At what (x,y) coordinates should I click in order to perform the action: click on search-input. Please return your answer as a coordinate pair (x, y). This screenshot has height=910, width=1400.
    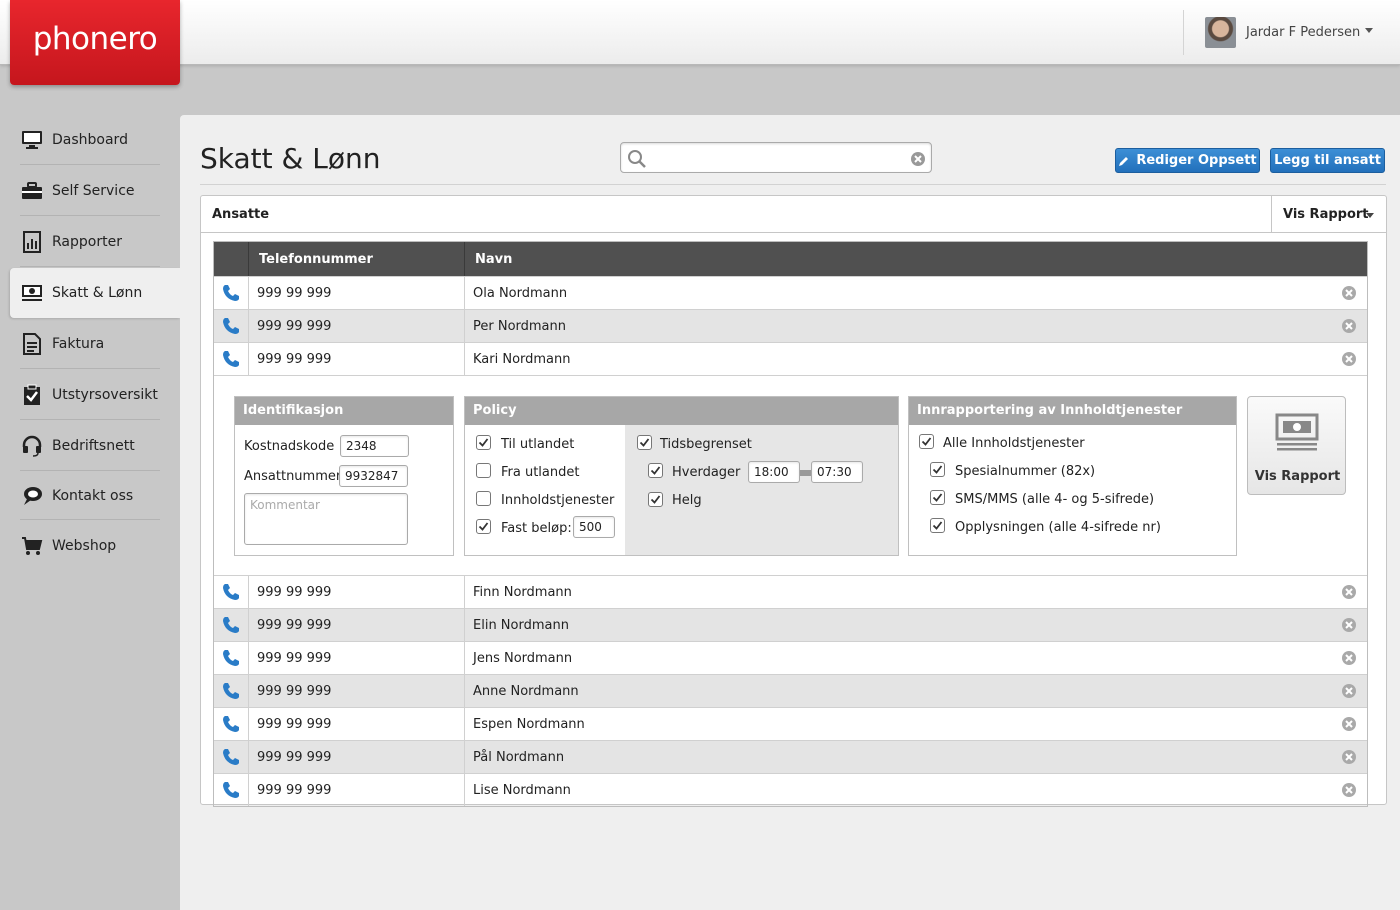
    Looking at the image, I should click on (776, 158).